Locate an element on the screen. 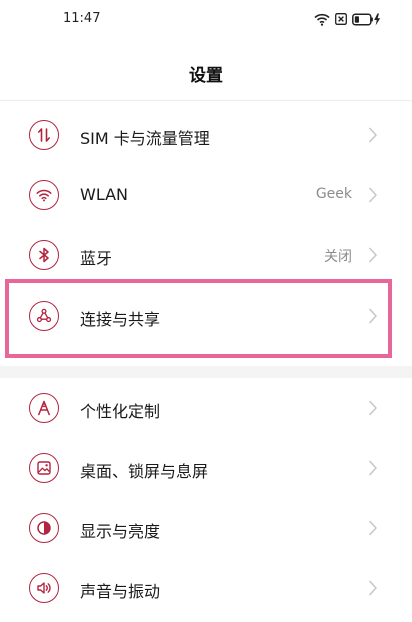  wallpaper-icon is located at coordinates (44, 468).